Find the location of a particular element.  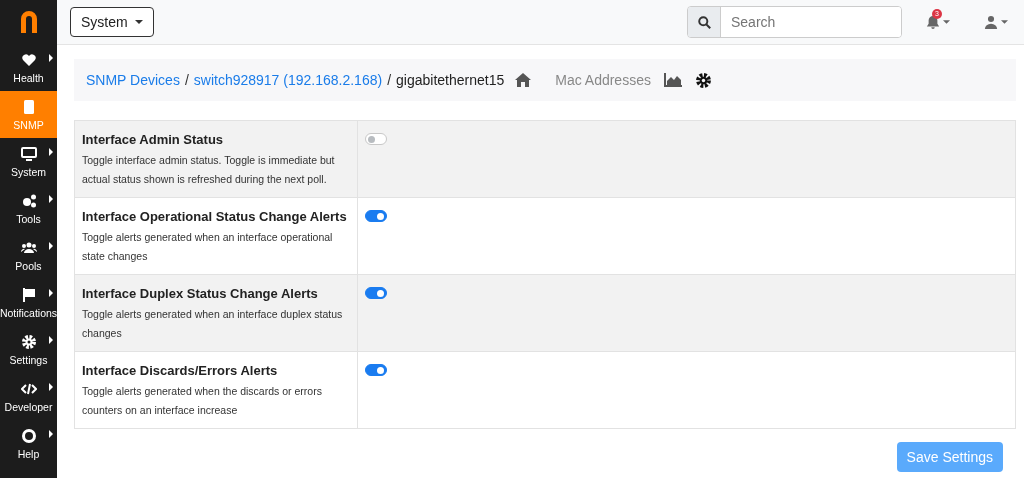

user-icon is located at coordinates (991, 22).